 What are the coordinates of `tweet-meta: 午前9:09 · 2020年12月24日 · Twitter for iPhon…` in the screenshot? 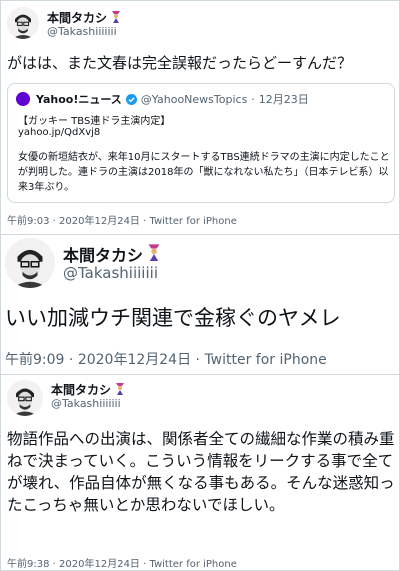 It's located at (166, 359).